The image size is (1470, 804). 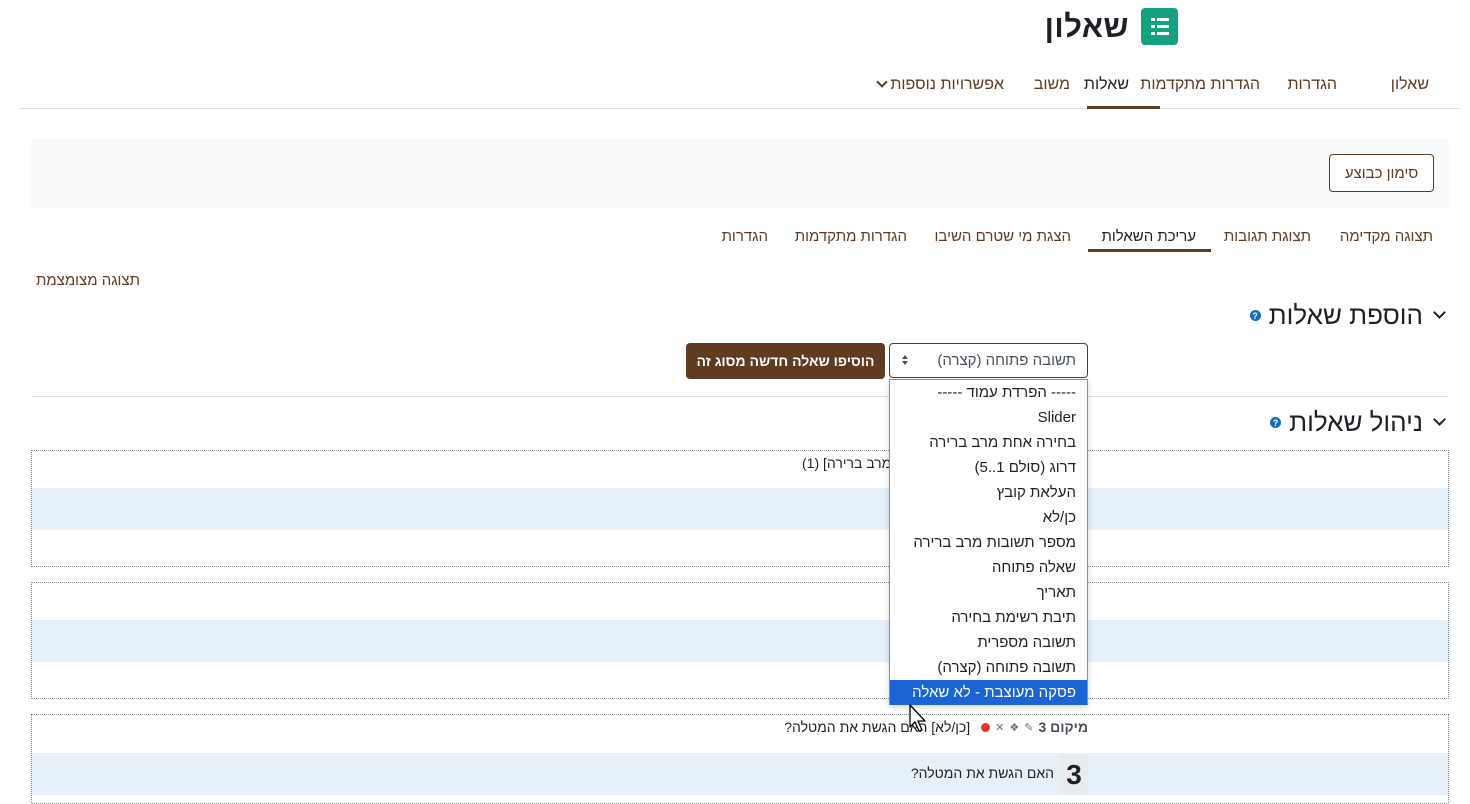 What do you see at coordinates (988, 692) in the screenshot?
I see `option-label-paragraph: פסקה מעוצבת - לא שאלה` at bounding box center [988, 692].